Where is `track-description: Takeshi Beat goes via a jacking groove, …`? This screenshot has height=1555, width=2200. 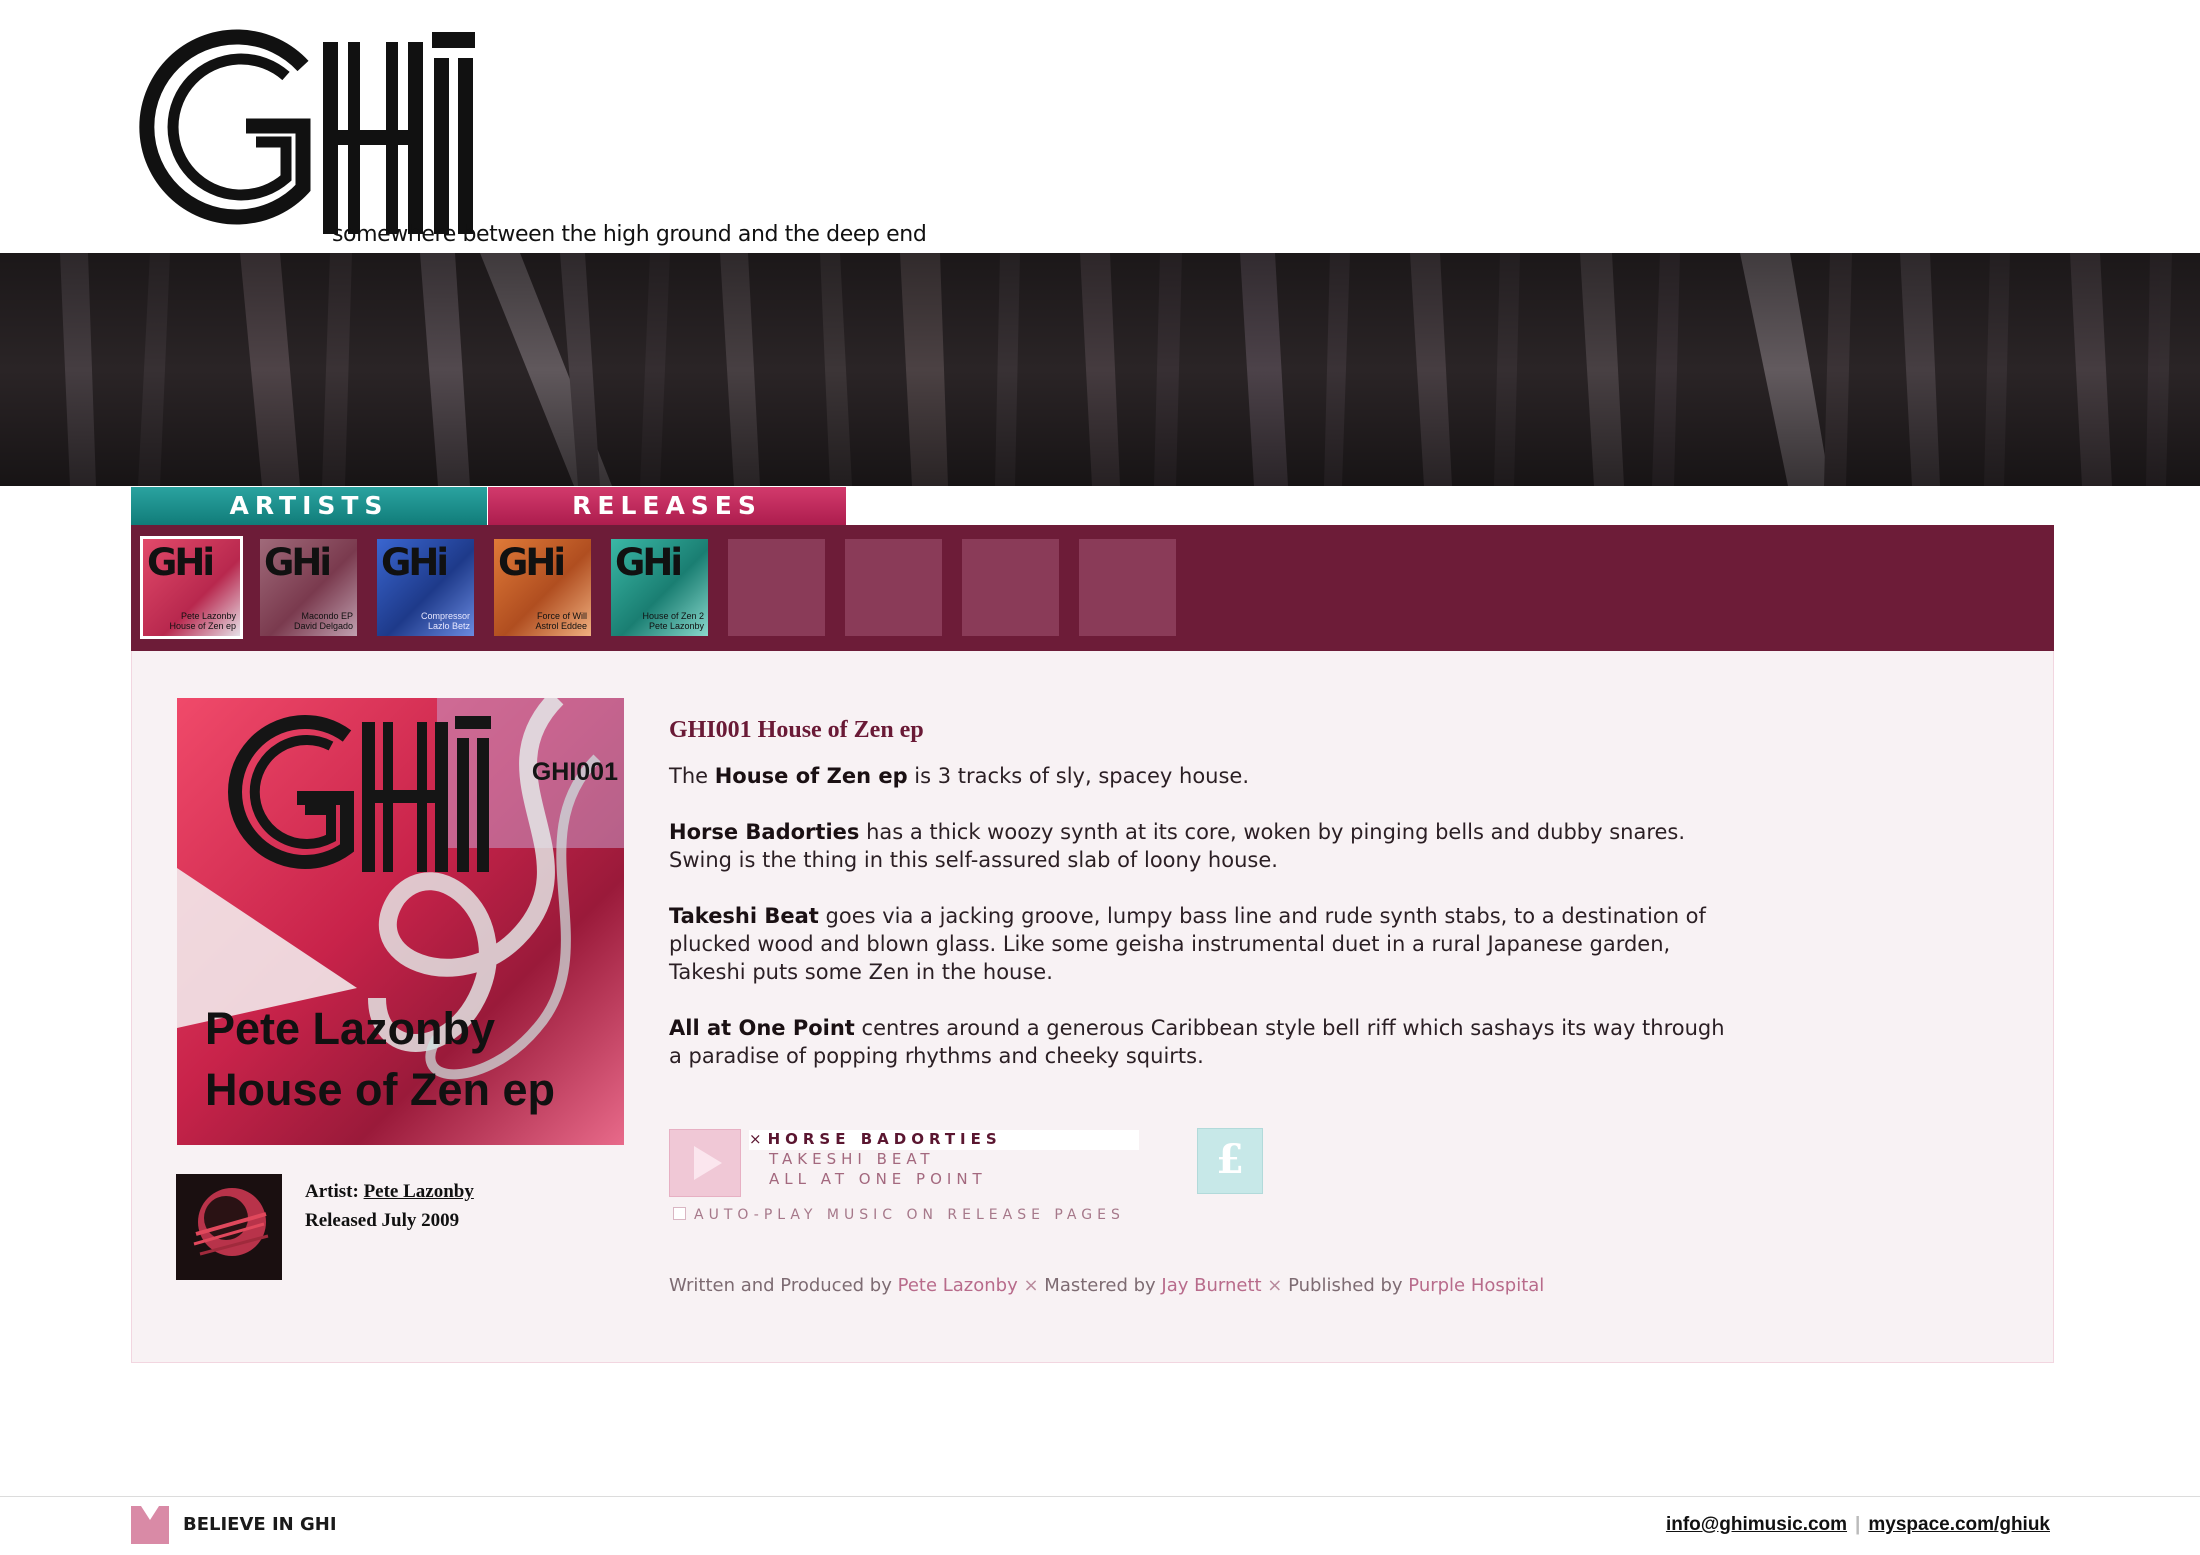 track-description: Takeshi Beat goes via a jacking groove, … is located at coordinates (1204, 944).